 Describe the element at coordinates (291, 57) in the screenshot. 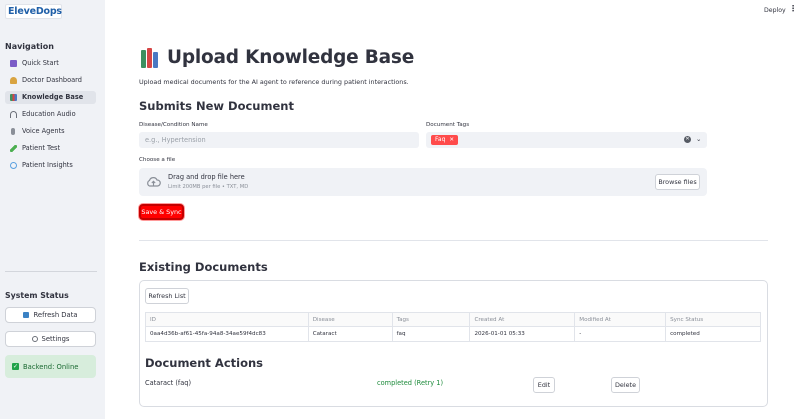

I see `page-title: Upload Knowledge Base` at that location.